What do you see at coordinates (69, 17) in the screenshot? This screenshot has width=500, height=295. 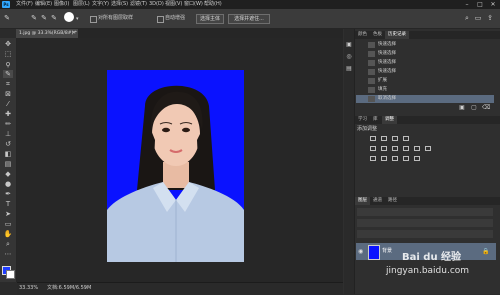 I see `brush-size-picker` at bounding box center [69, 17].